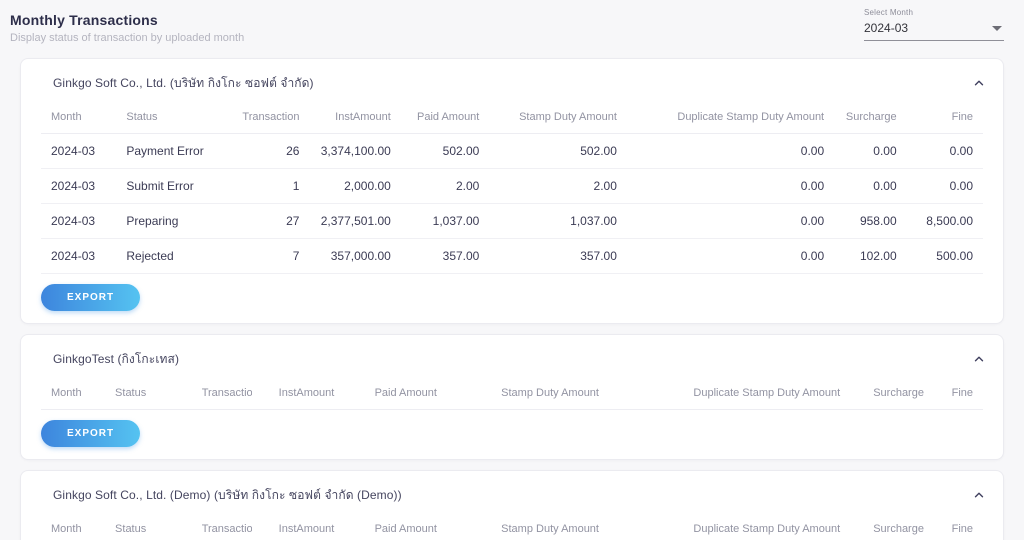 The image size is (1024, 540). I want to click on month-select-value: 2024-03, so click(886, 28).